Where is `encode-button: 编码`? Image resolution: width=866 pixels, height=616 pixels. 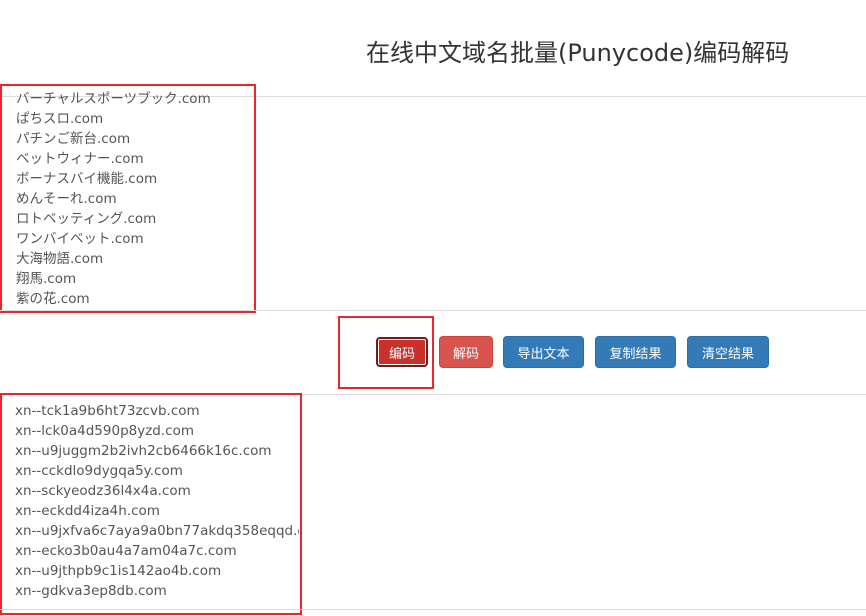
encode-button: 编码 is located at coordinates (402, 352).